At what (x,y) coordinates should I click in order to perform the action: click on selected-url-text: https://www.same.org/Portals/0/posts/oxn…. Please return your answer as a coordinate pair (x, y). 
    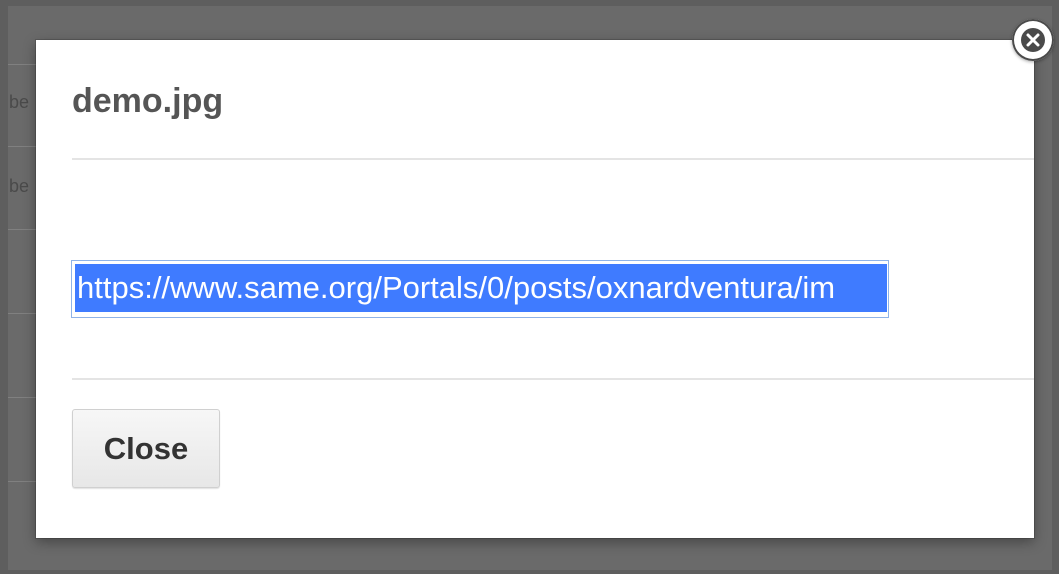
    Looking at the image, I should click on (481, 288).